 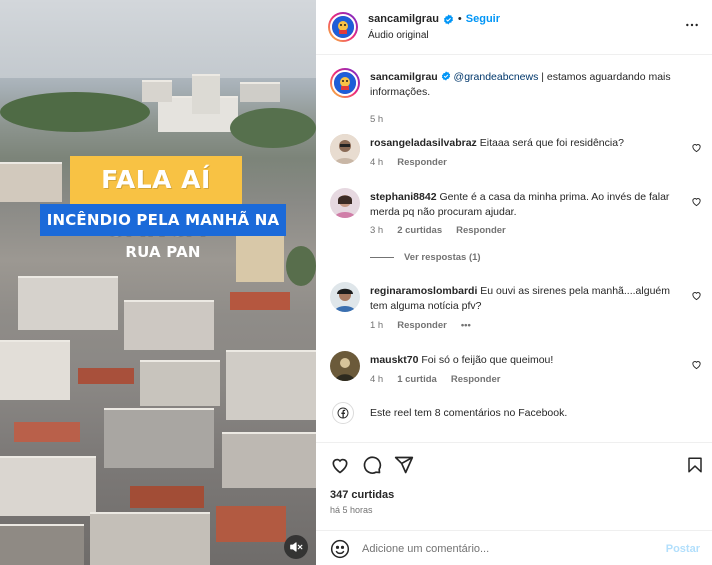 What do you see at coordinates (469, 413) in the screenshot?
I see `facebook-note-text: Este reel tem 8 comentários no Facebook.` at bounding box center [469, 413].